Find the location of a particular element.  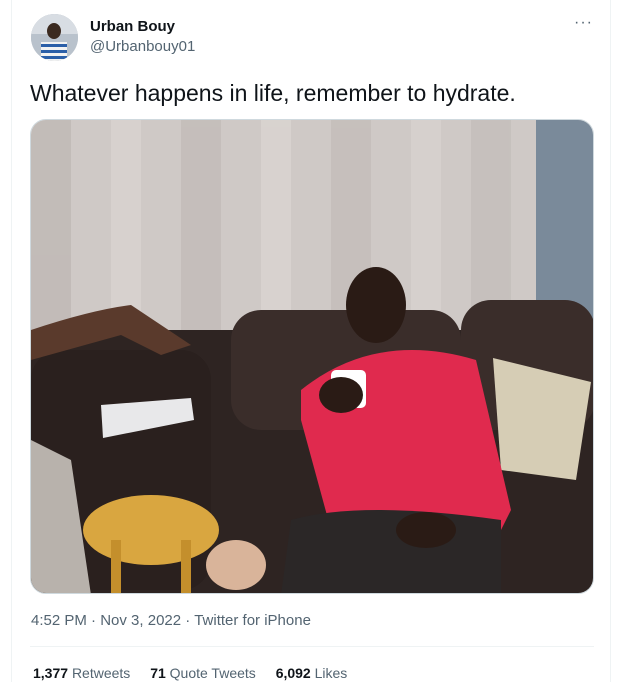

tweet-date: Nov 3, 2022 is located at coordinates (140, 620).